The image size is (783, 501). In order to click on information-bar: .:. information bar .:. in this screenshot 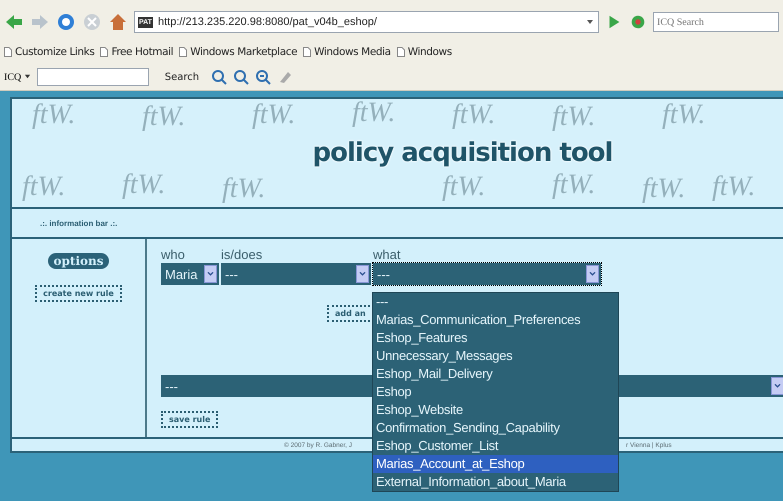, I will do `click(397, 224)`.